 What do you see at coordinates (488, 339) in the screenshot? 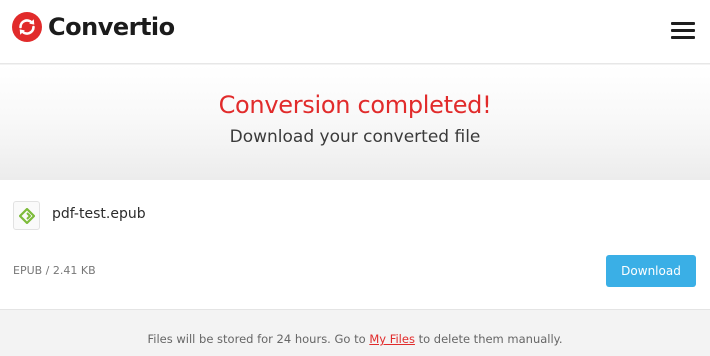
I see `storage-notice-text-after: to delete them manually.` at bounding box center [488, 339].